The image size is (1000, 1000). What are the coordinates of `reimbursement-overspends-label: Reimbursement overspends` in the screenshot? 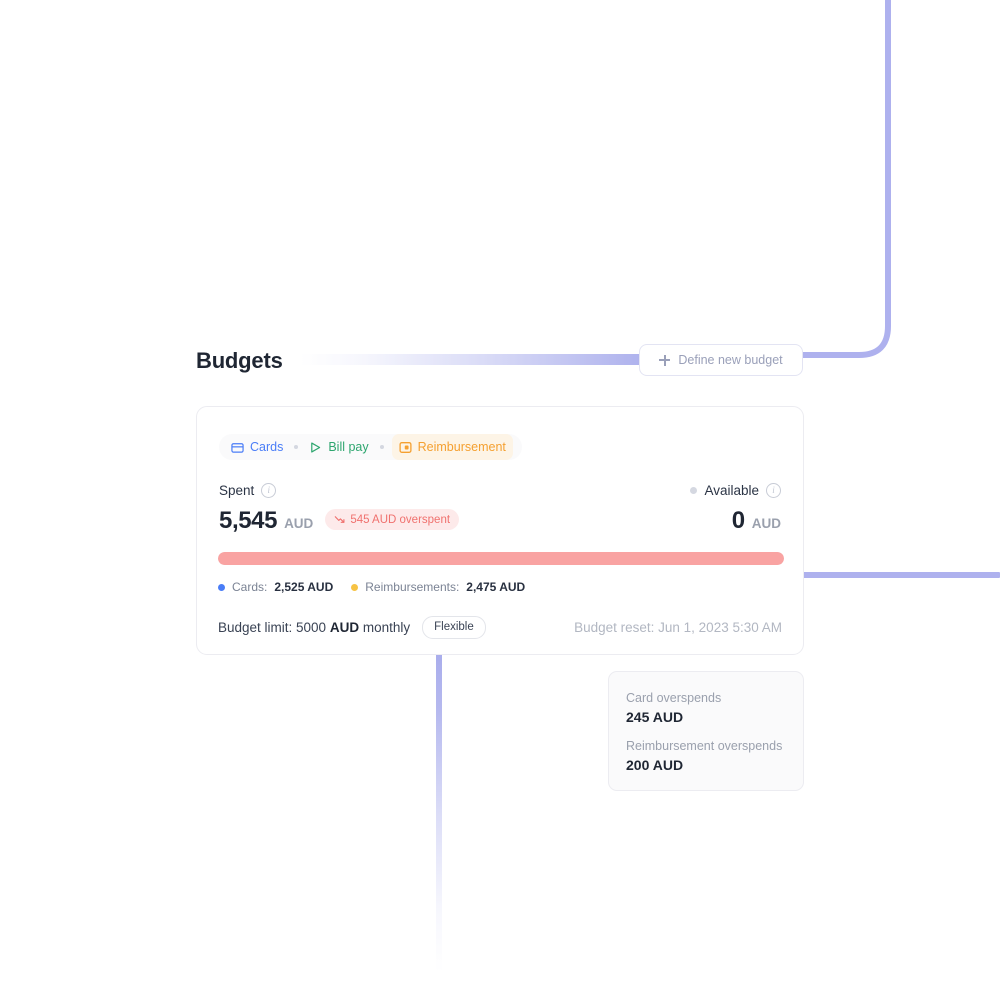 It's located at (704, 746).